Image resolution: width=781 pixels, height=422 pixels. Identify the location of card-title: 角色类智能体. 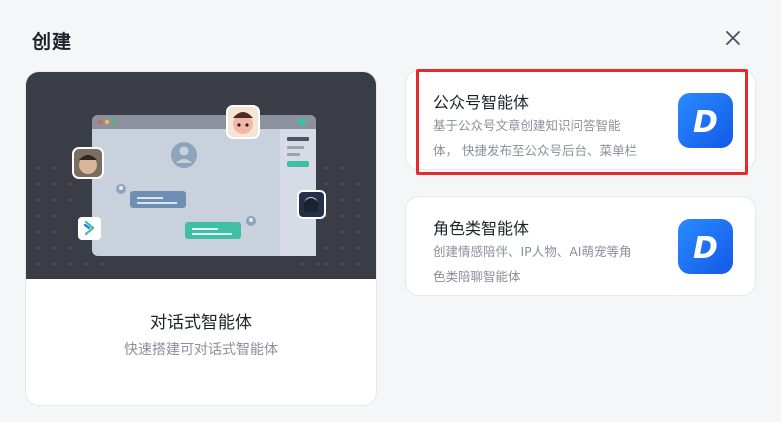
(481, 228).